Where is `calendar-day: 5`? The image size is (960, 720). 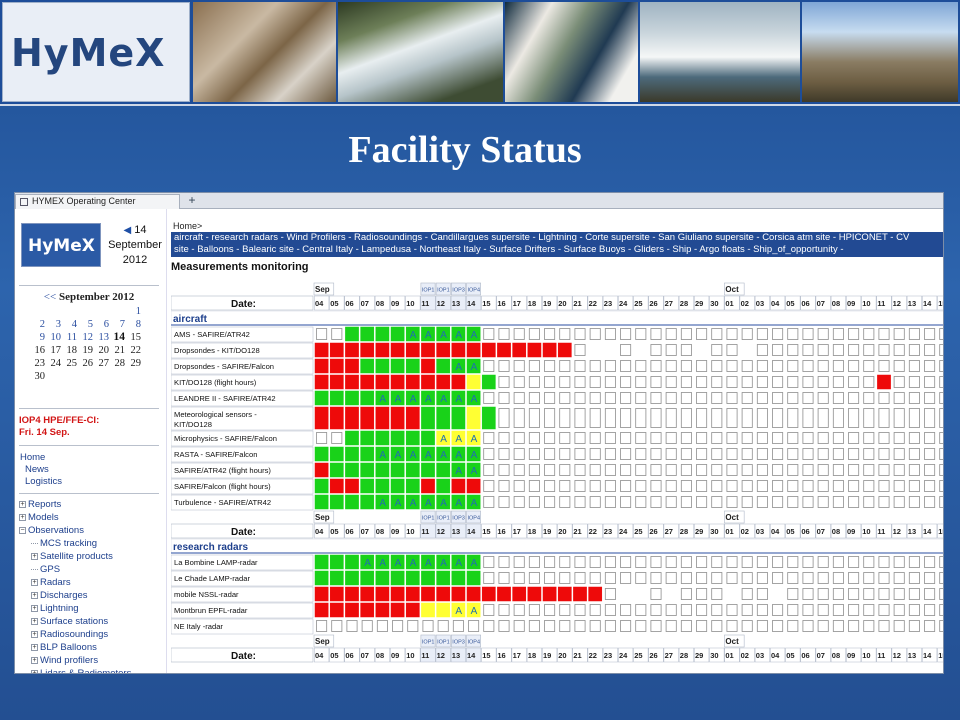 calendar-day: 5 is located at coordinates (85, 324).